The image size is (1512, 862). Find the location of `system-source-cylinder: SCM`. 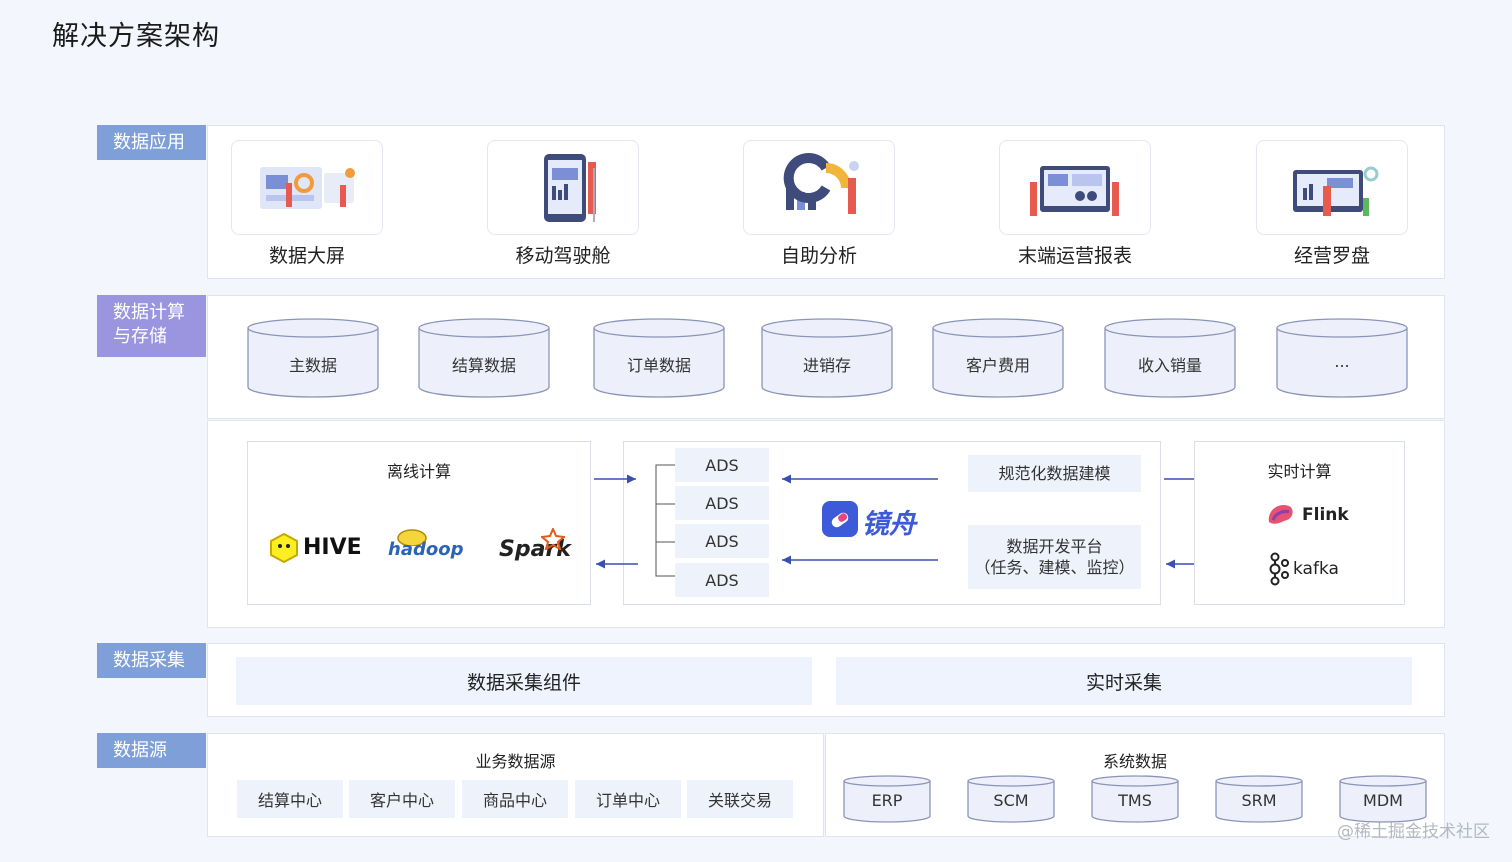

system-source-cylinder: SCM is located at coordinates (1011, 799).